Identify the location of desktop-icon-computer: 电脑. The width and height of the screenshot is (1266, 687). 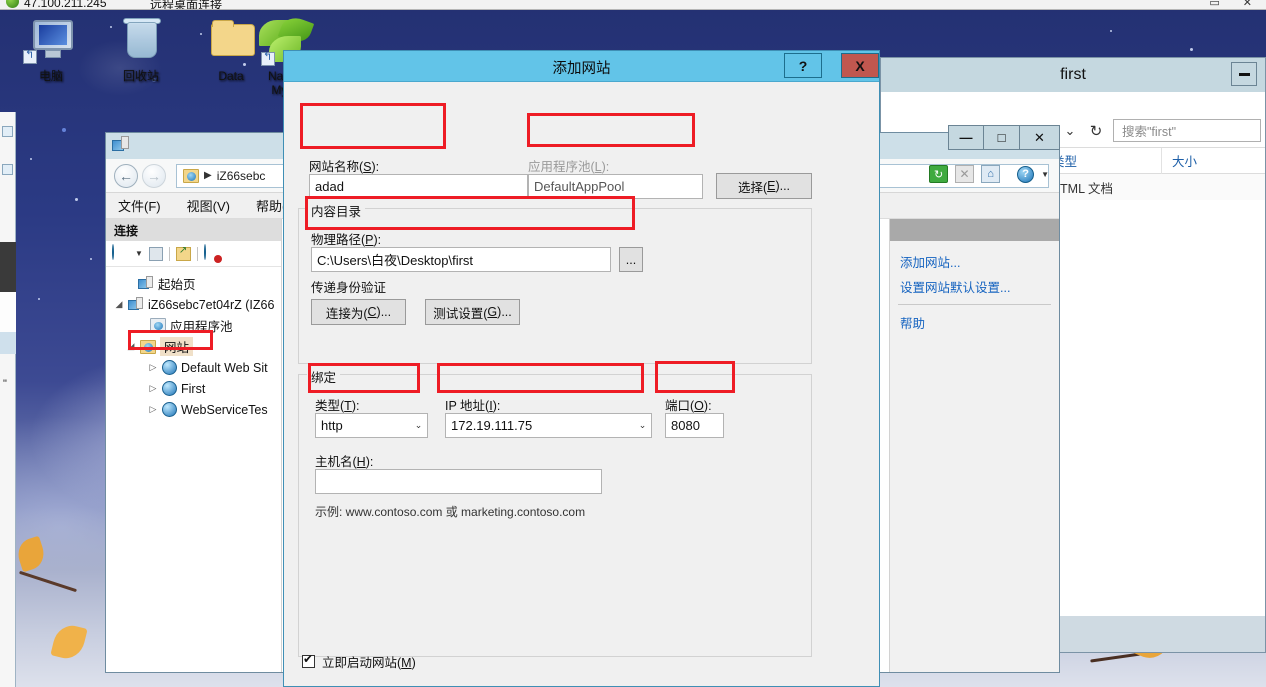
(51, 50).